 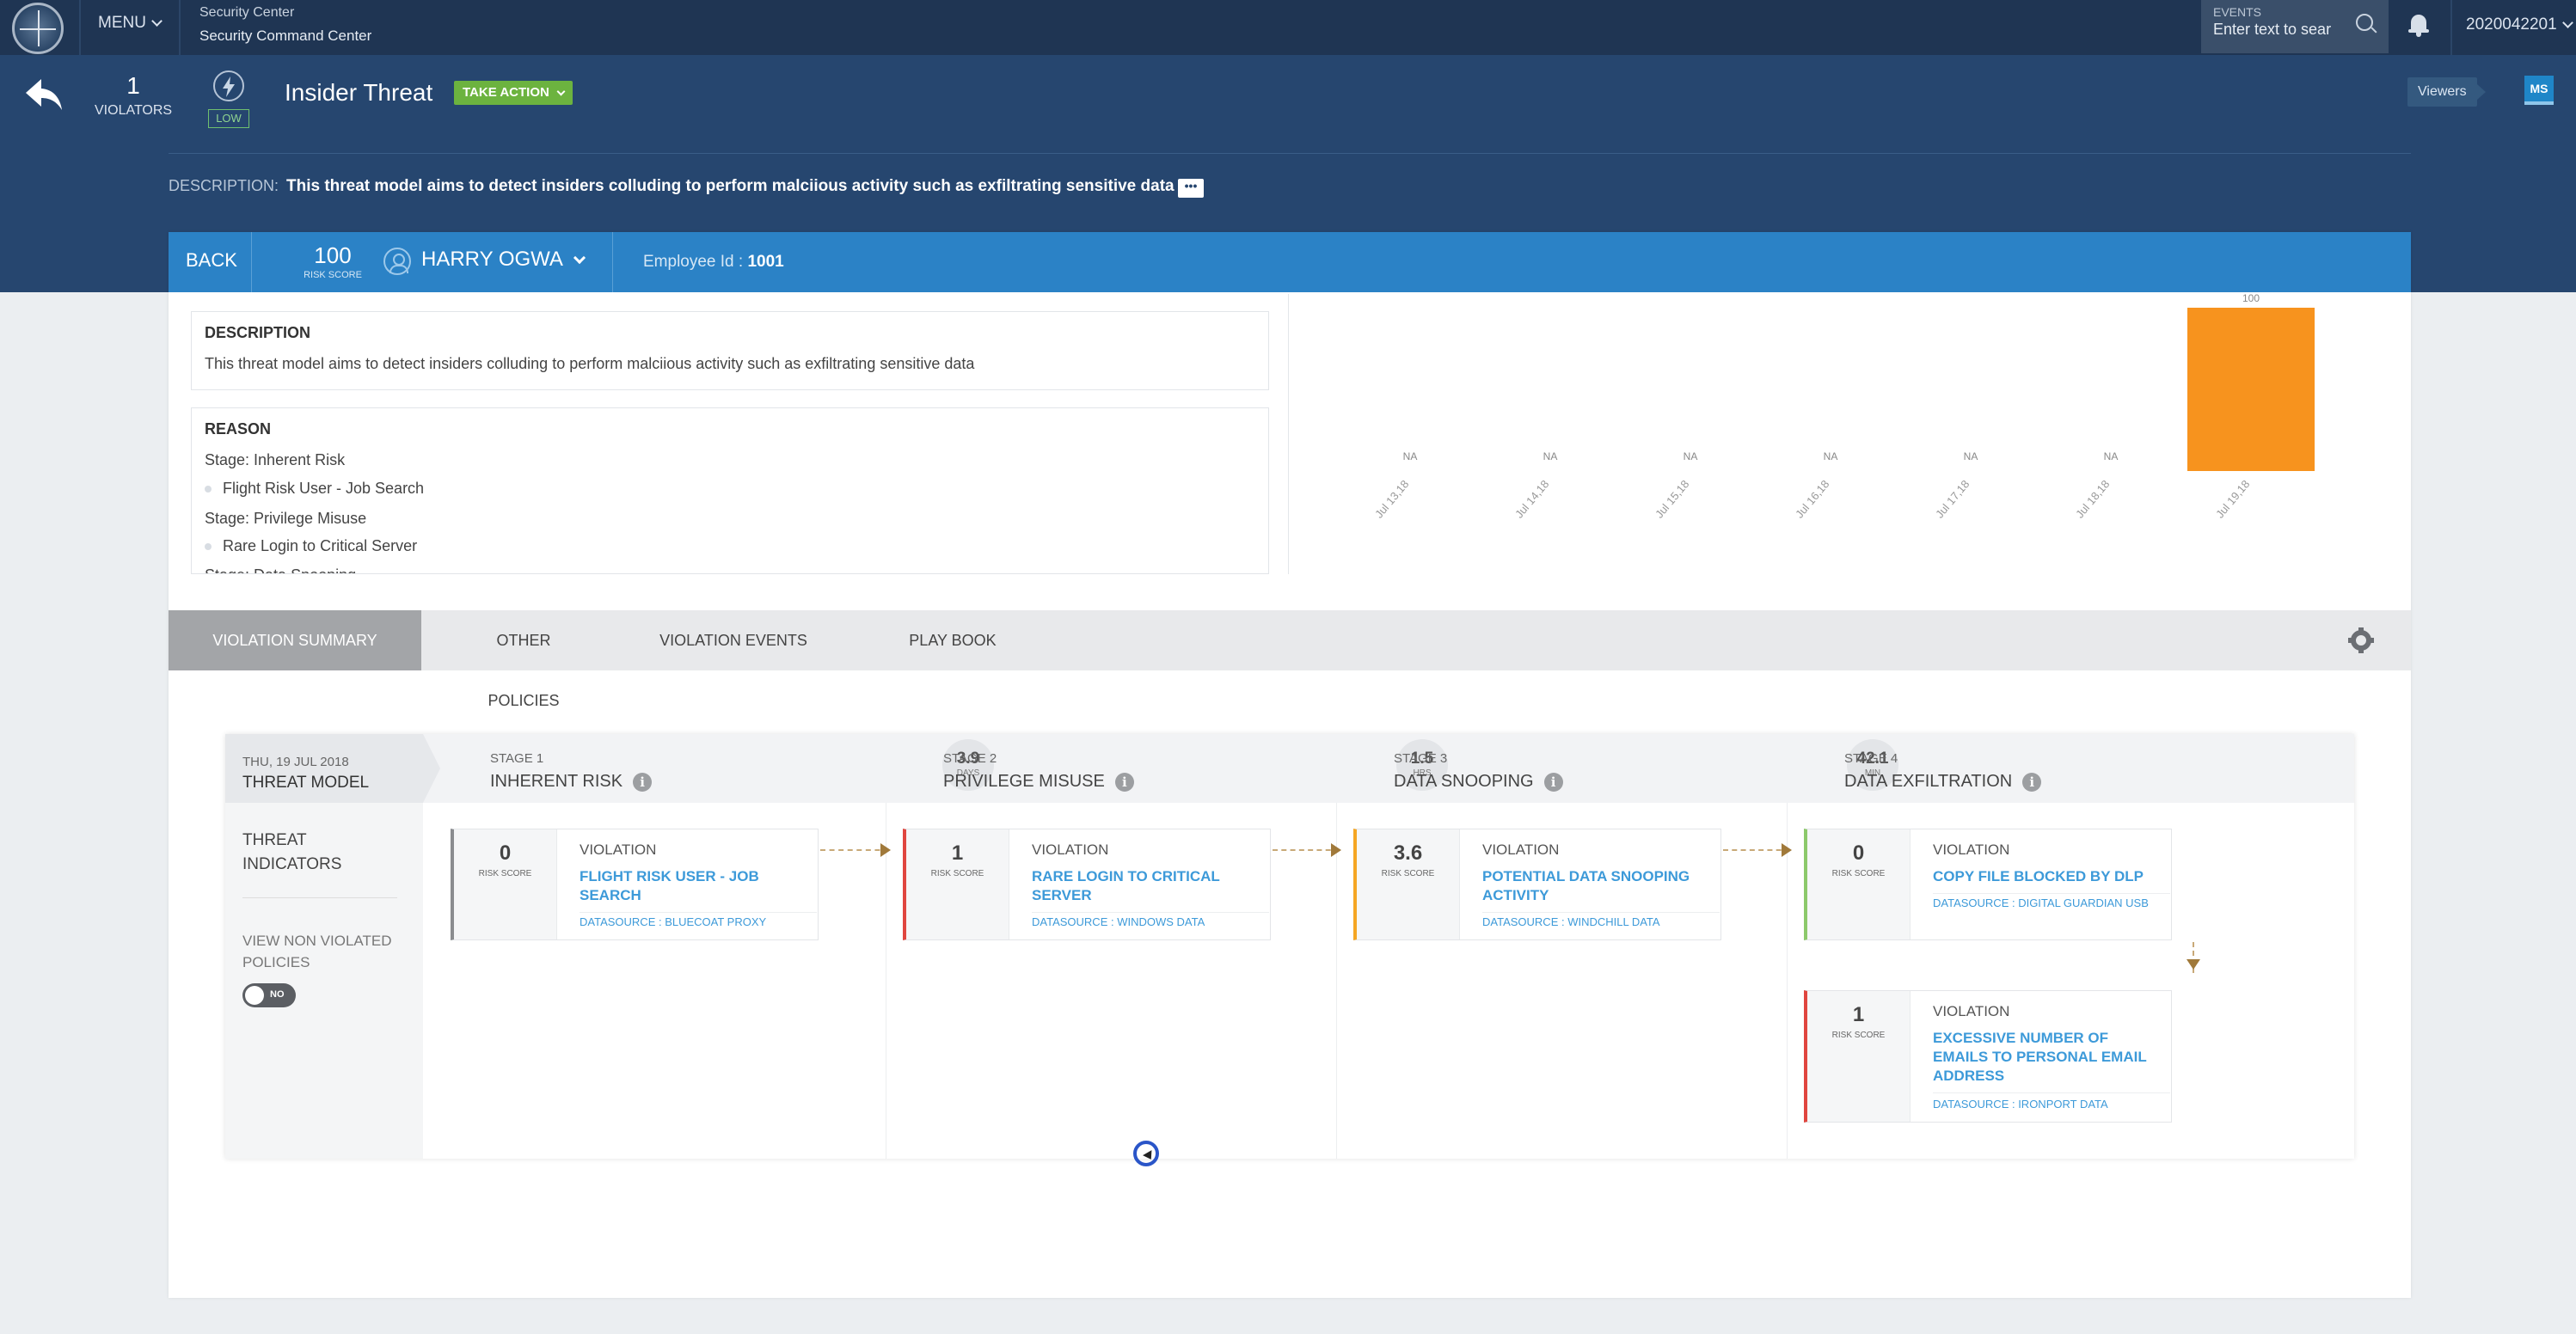 I want to click on violators-count: 1, so click(x=133, y=85).